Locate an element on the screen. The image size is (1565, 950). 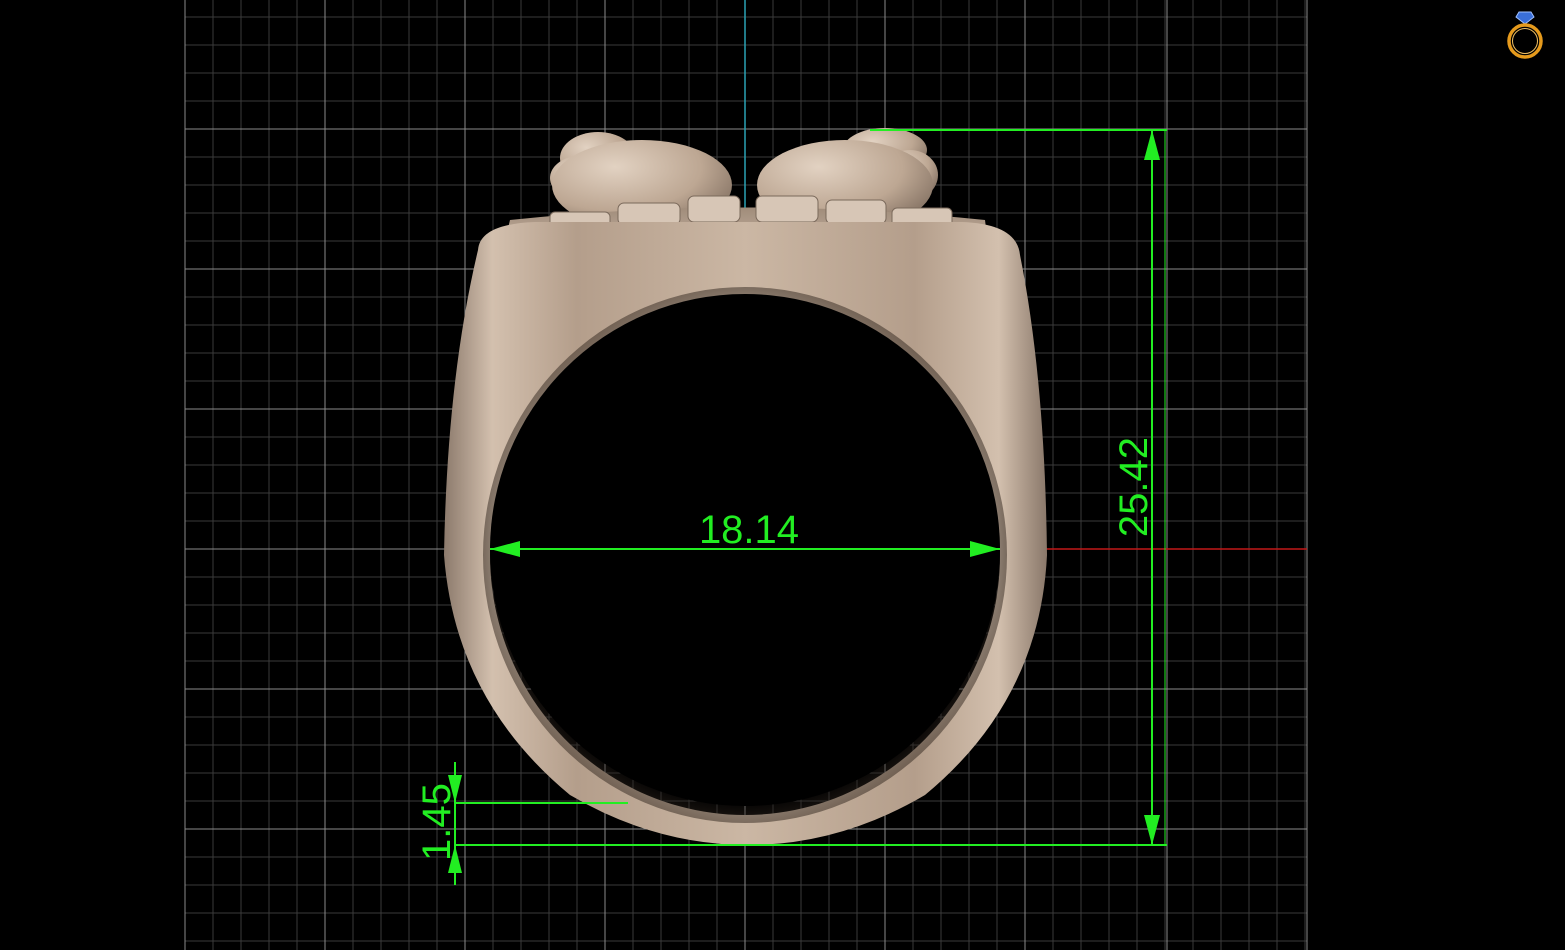
dimension-band-thickness-label: 1.45 is located at coordinates (437, 822).